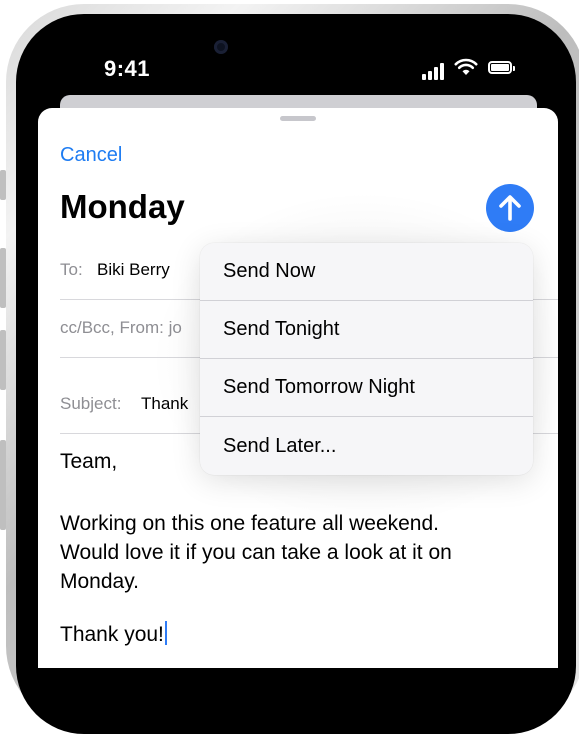 The image size is (579, 734). I want to click on menu-item-send-tomorrow-night: Send Tomorrow Night, so click(366, 388).